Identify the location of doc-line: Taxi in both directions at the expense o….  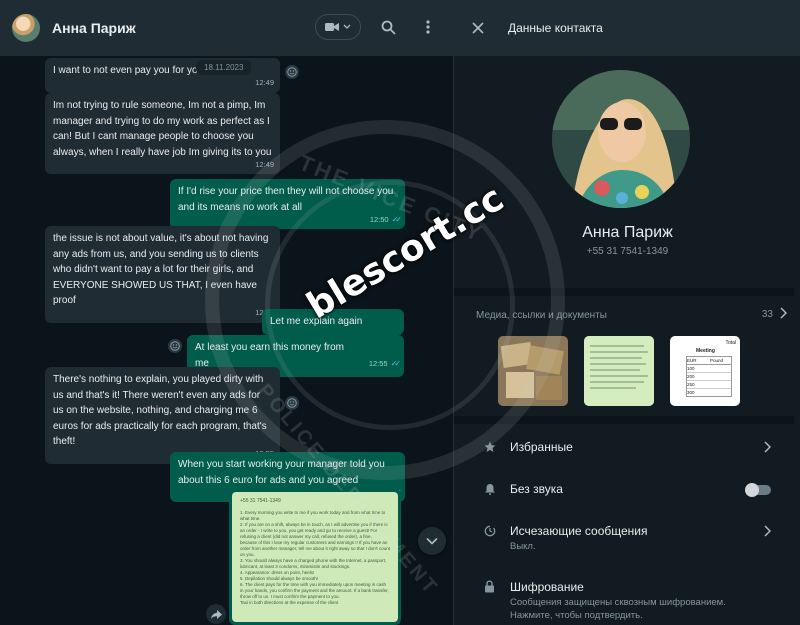
(289, 602).